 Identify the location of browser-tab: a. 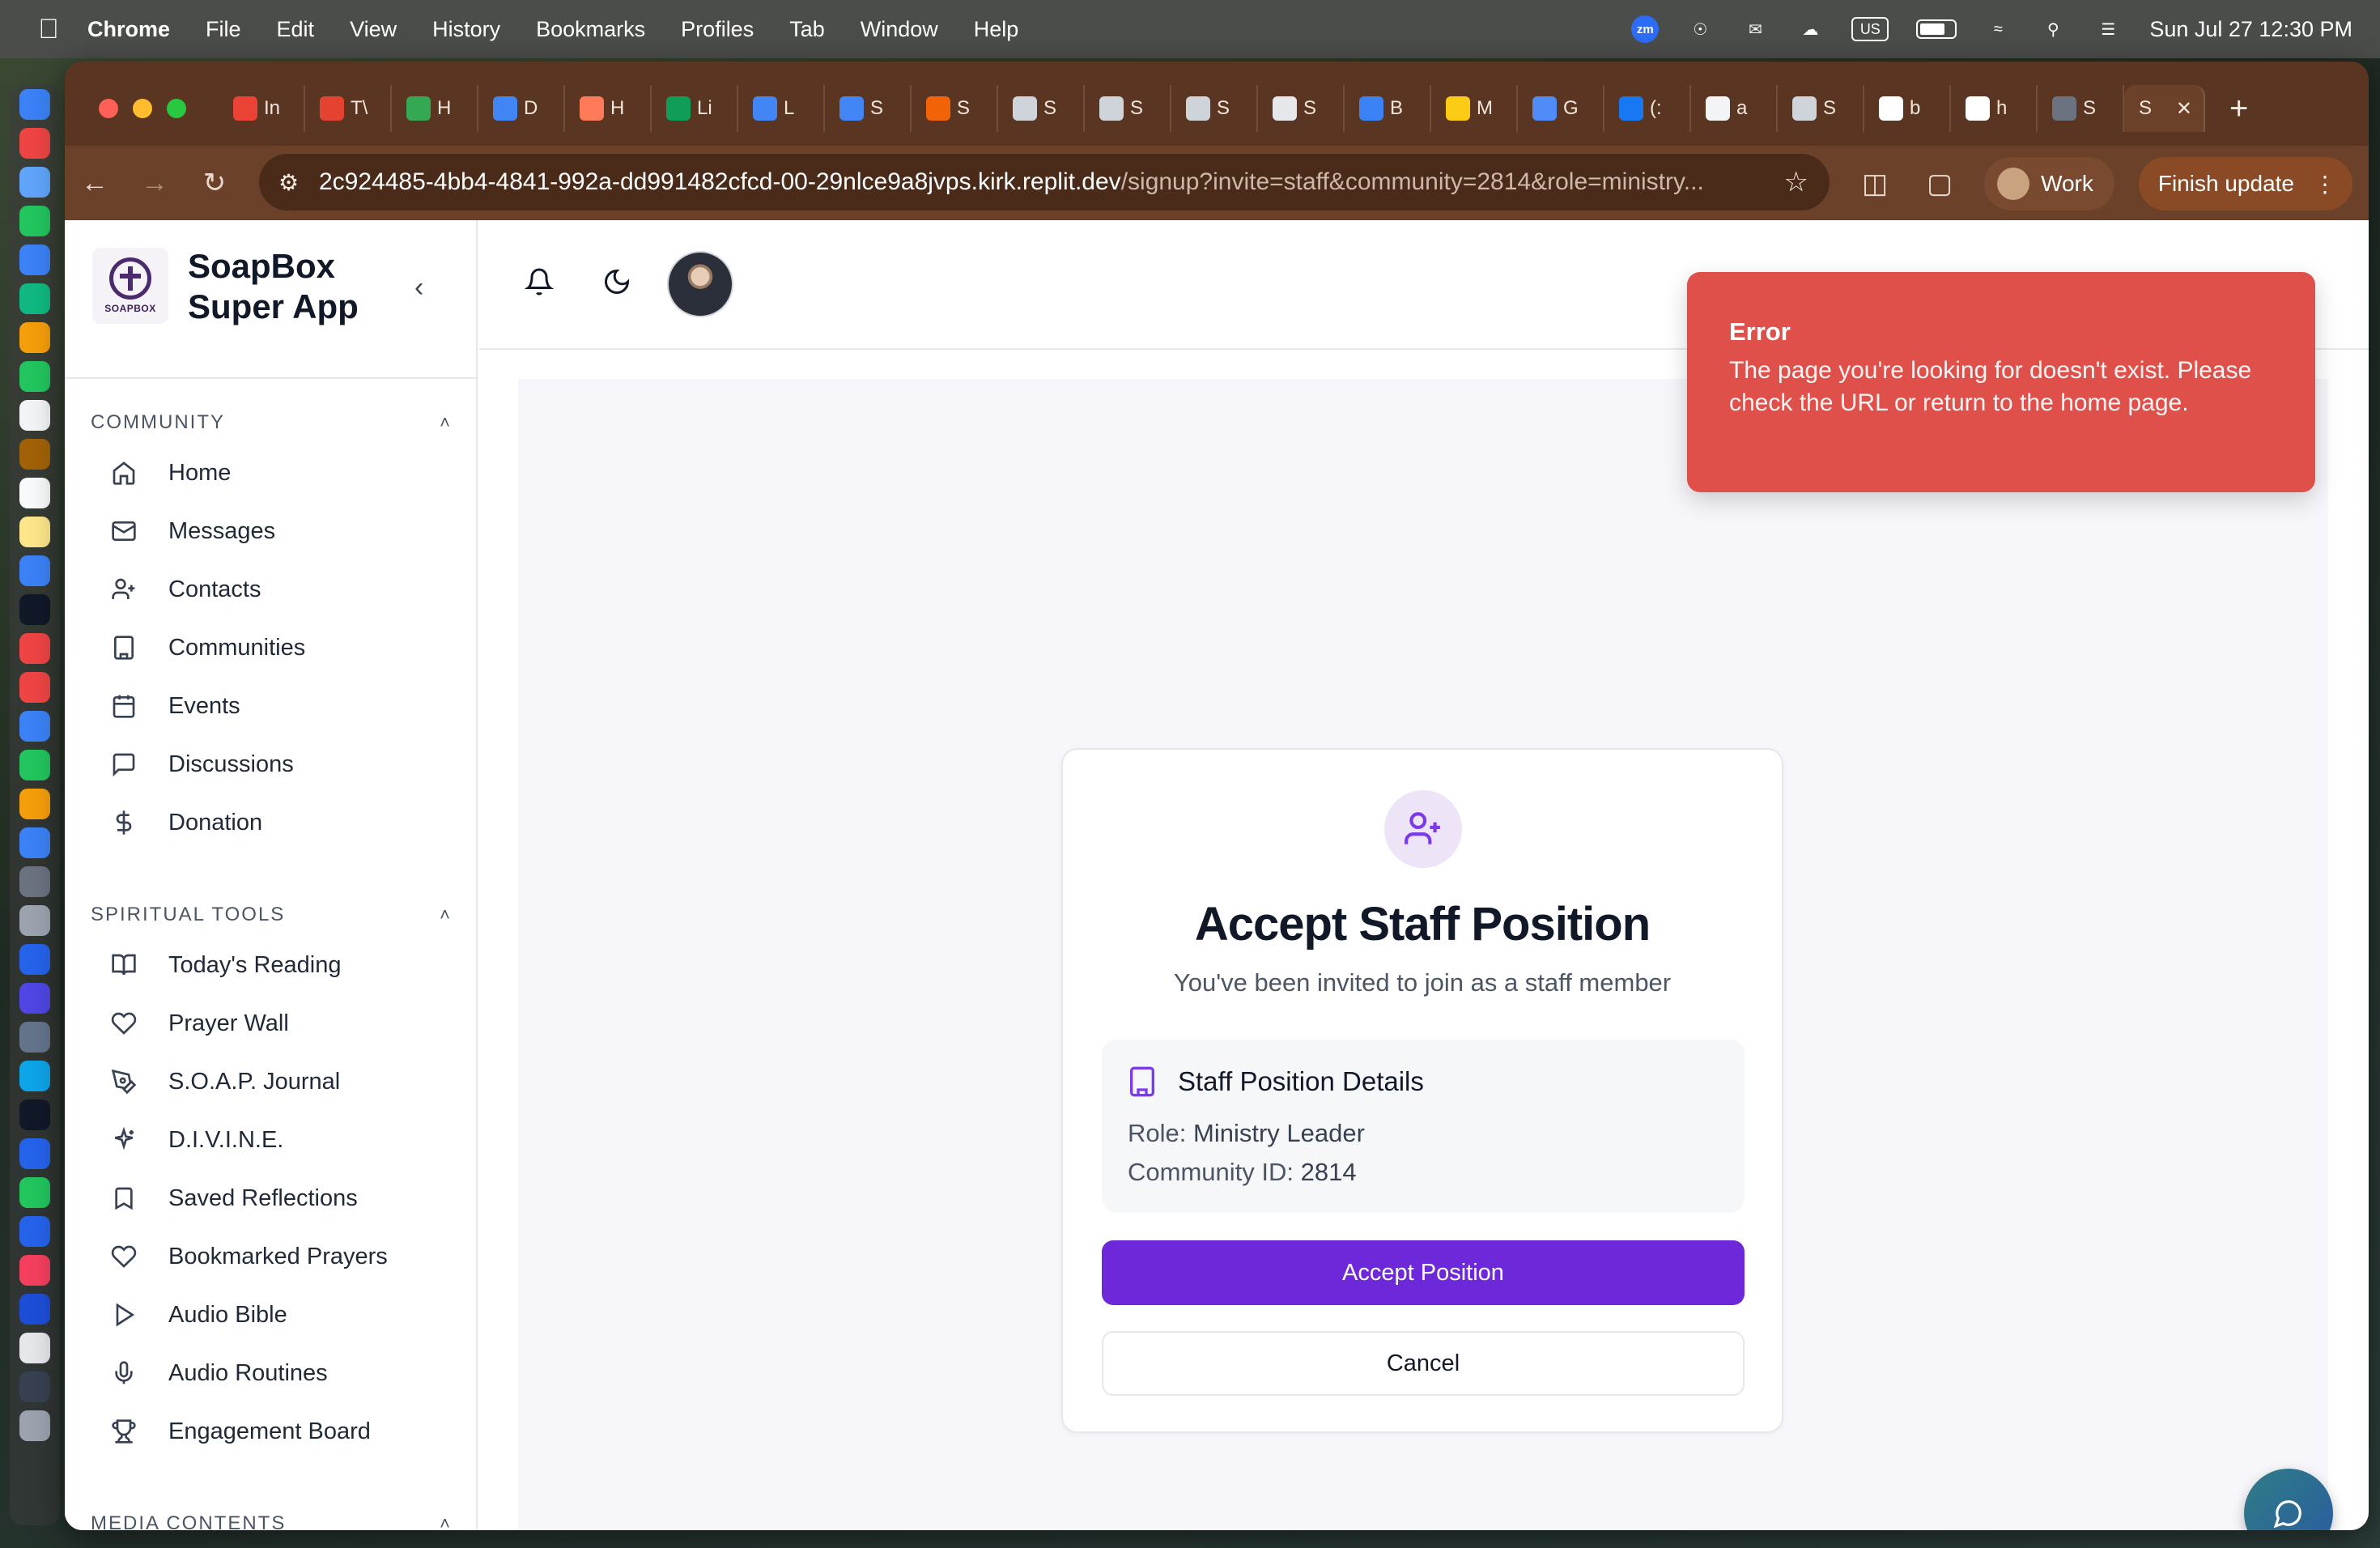
(1734, 108).